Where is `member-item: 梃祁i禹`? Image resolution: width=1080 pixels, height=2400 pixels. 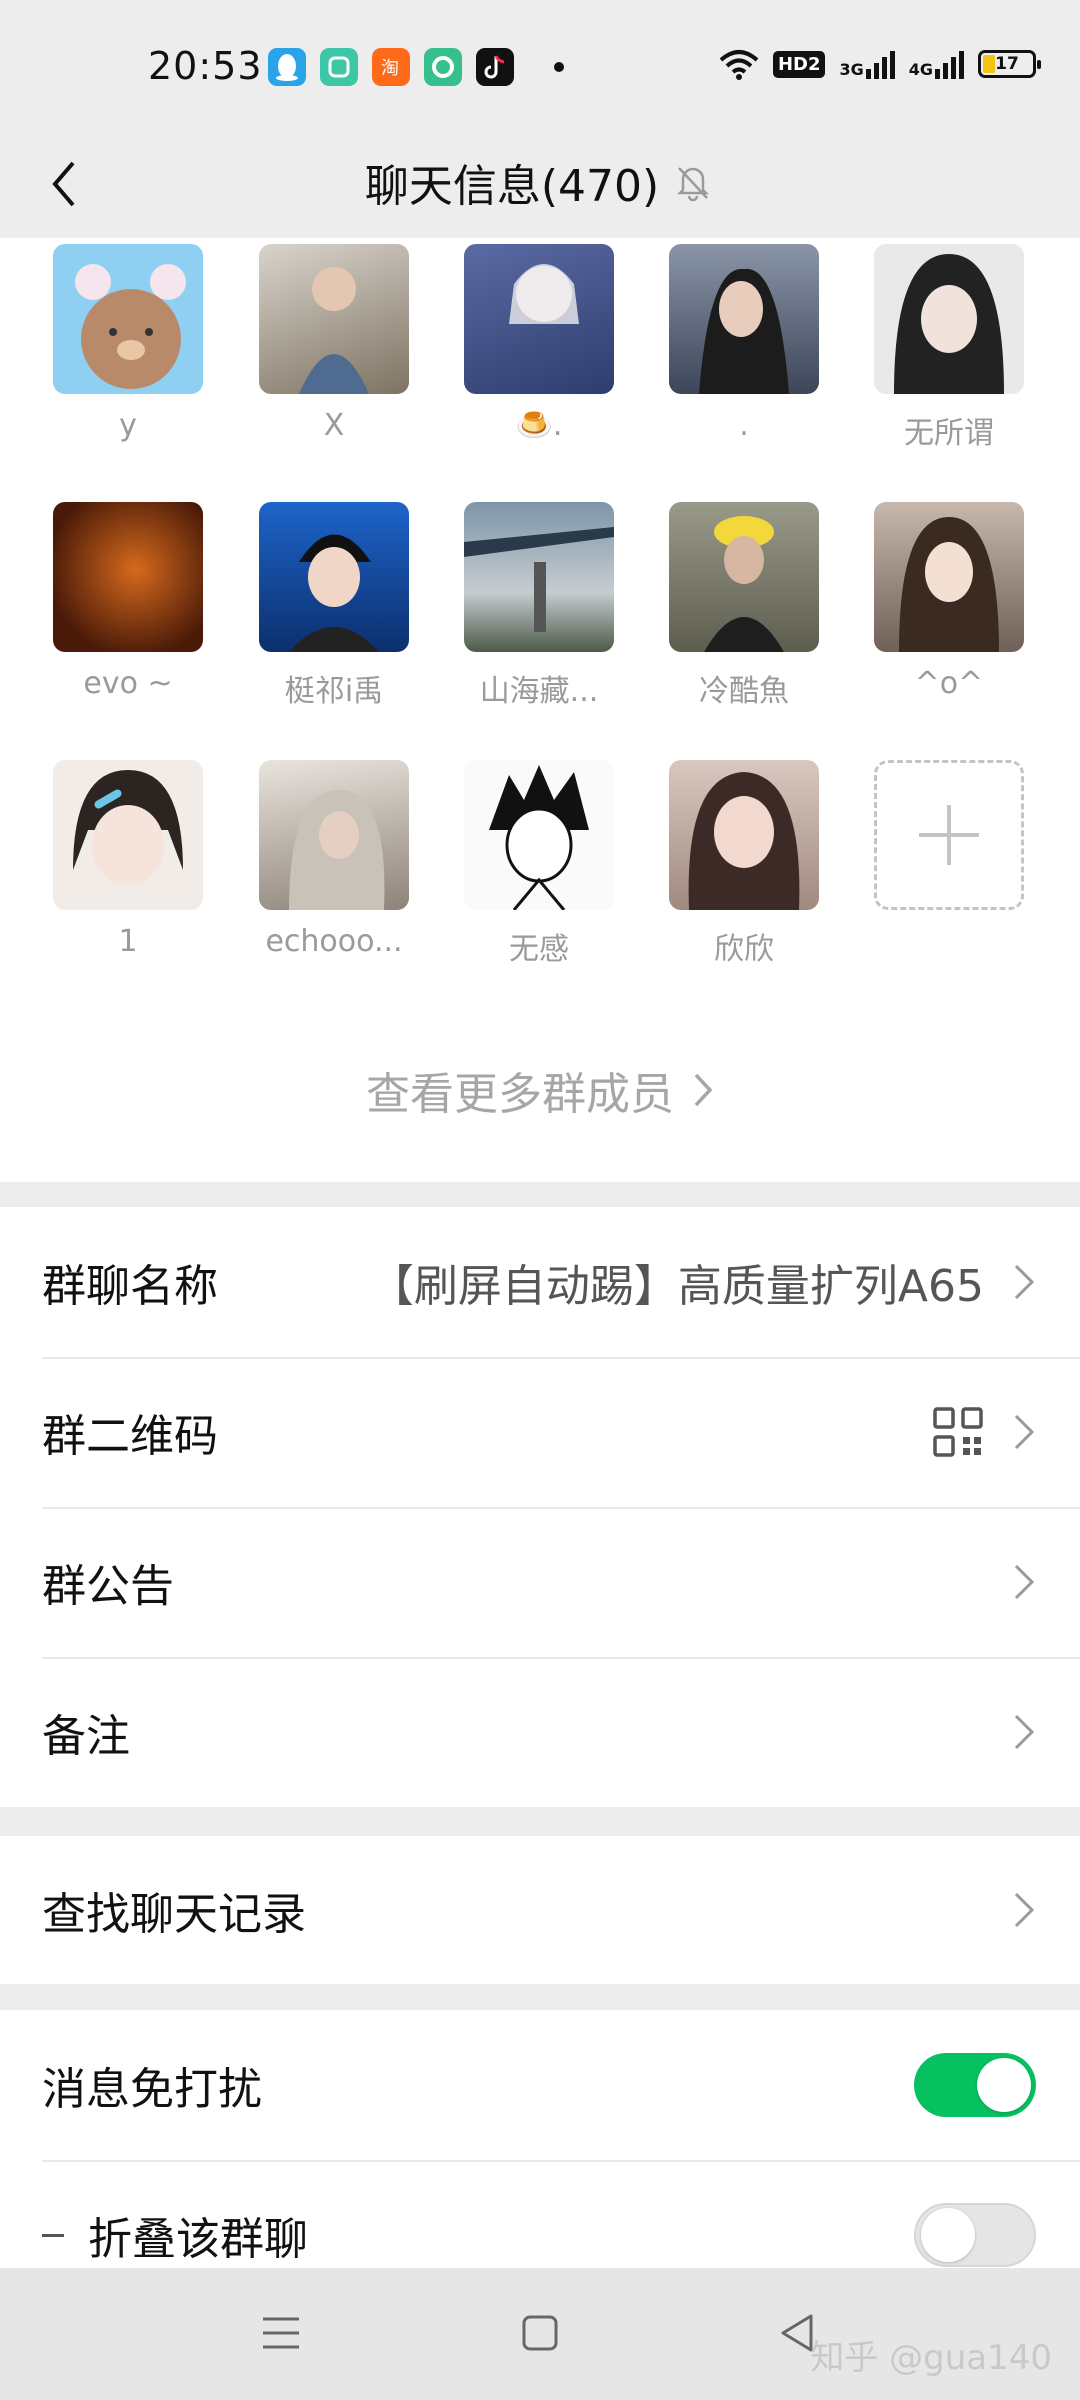 member-item: 梃祁i禹 is located at coordinates (334, 606).